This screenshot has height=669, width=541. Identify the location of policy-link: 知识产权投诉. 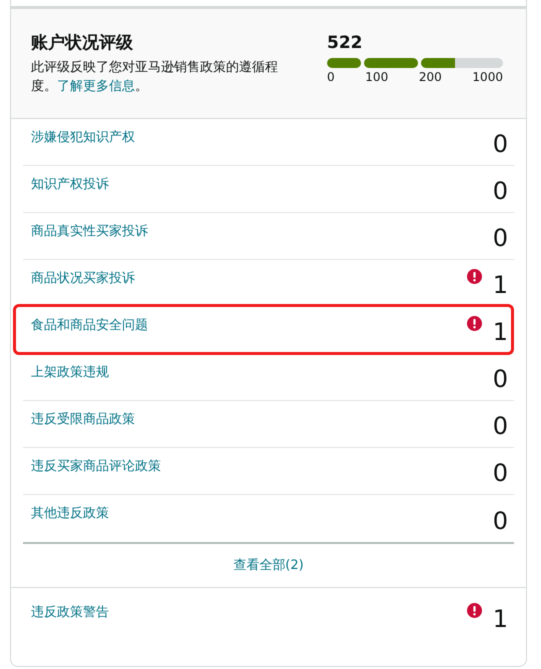
(256, 184).